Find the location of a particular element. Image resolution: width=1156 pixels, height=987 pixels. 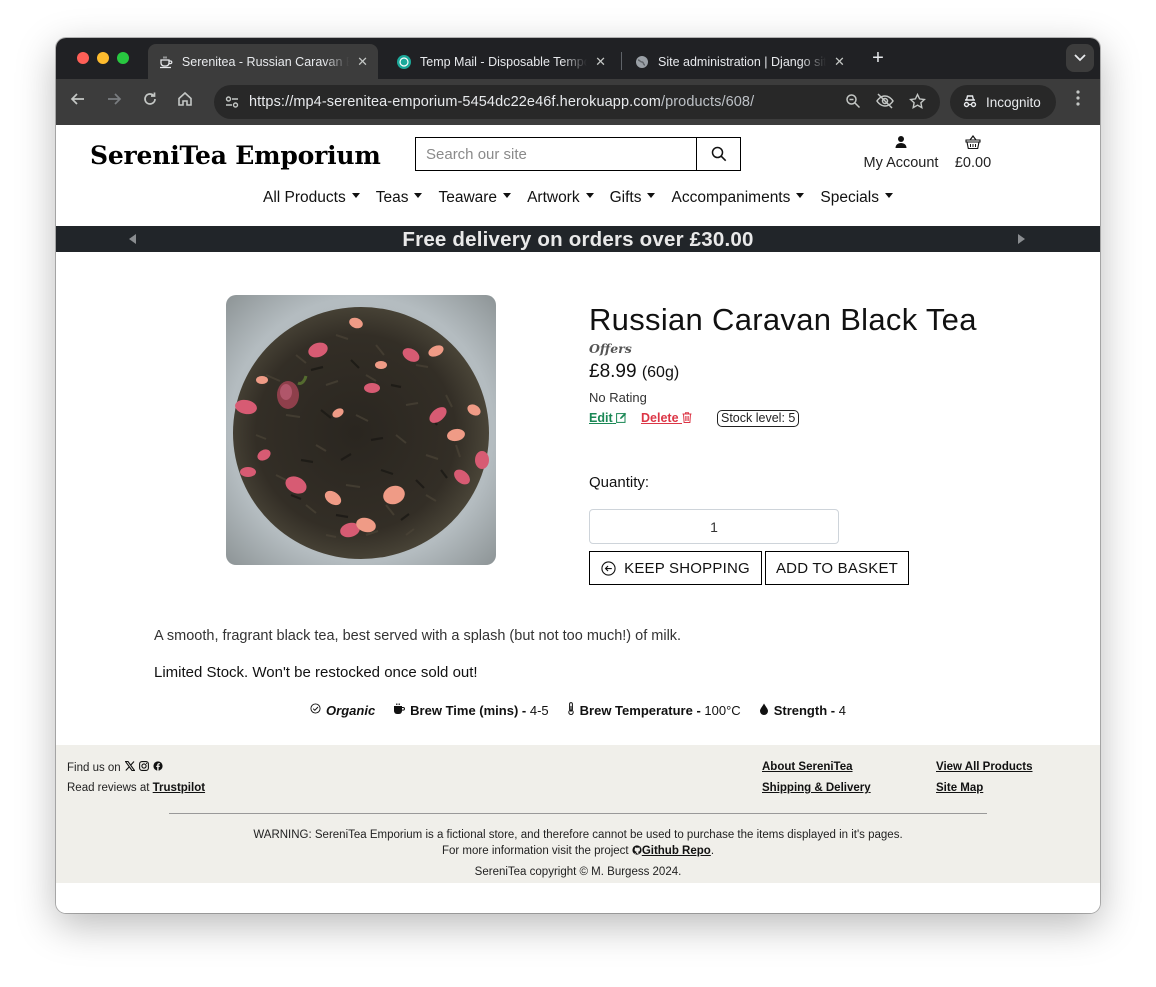

nav-teas: Teas is located at coordinates (399, 198).